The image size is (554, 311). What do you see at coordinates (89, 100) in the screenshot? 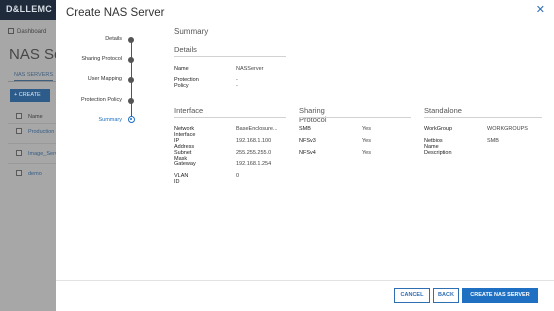
I see `step-protection-policy-label: Protection Policy` at bounding box center [89, 100].